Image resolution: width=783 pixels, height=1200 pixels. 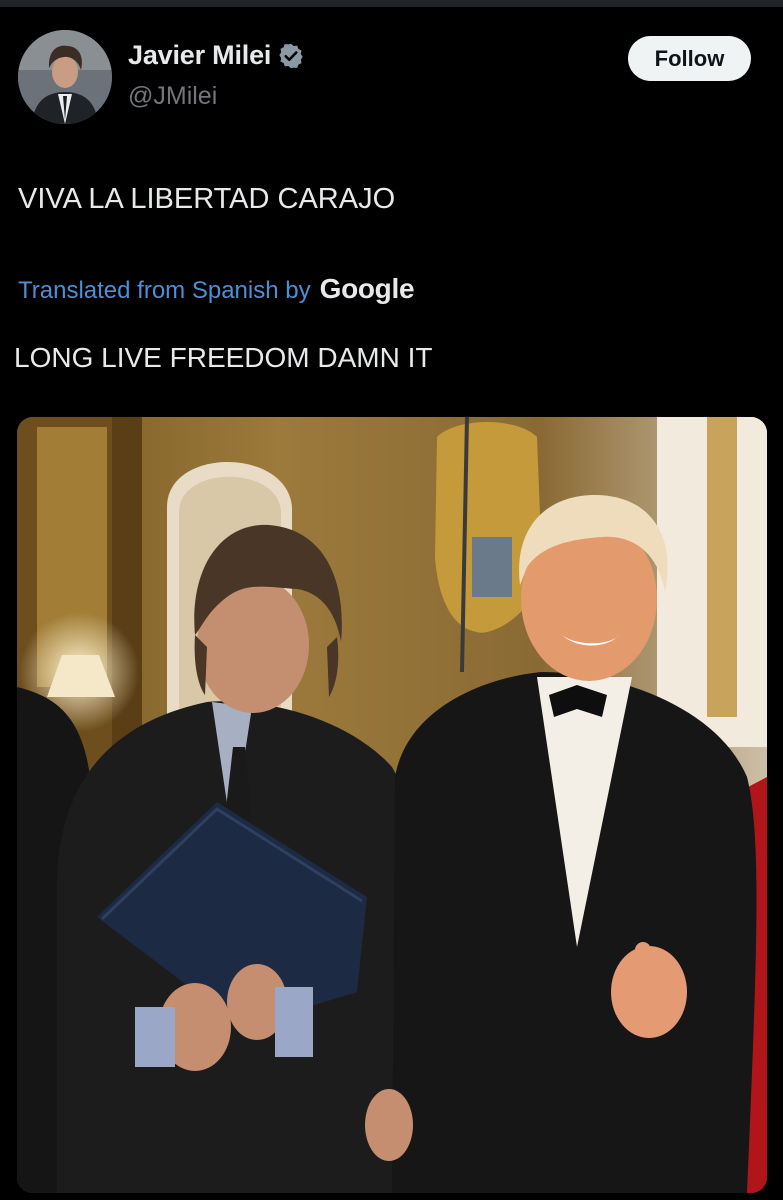 I want to click on tweet-text: VIVA LA LIBERTAD CARAJO, so click(x=207, y=199).